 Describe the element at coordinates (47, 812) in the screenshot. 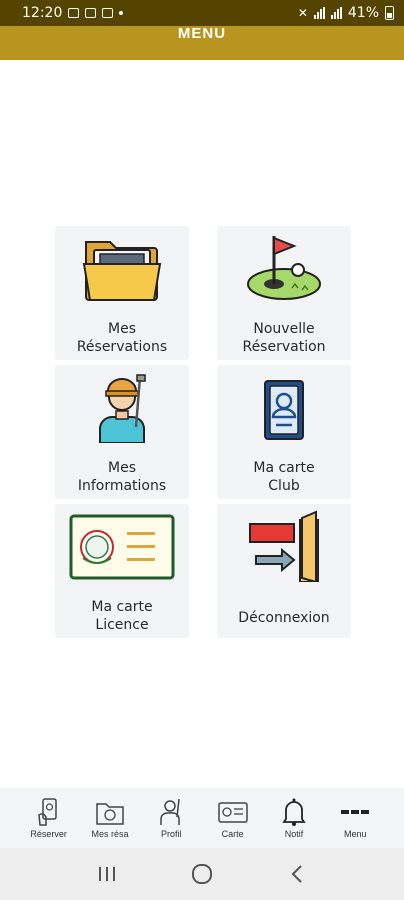

I see `reserve-icon` at that location.